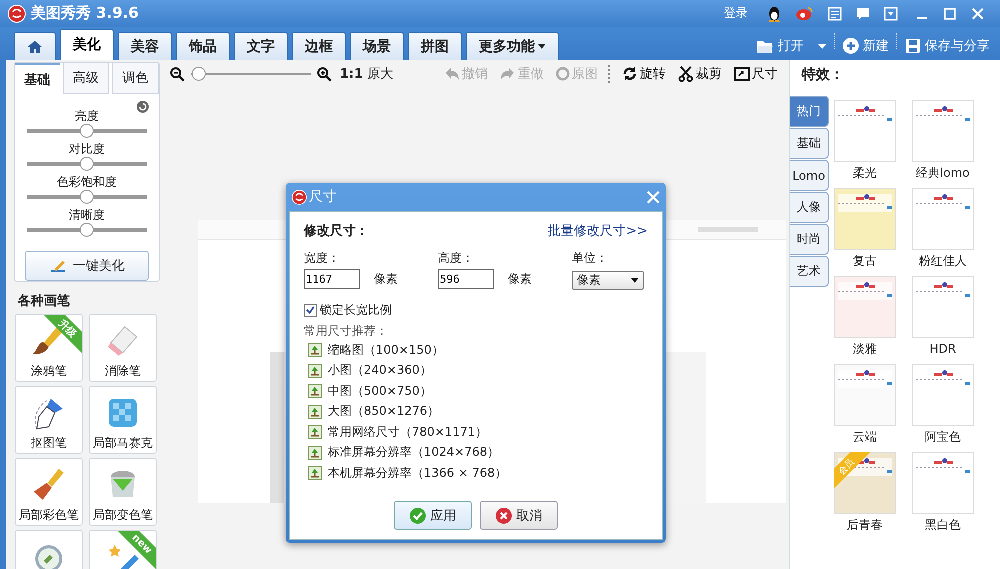 The image size is (1000, 569). I want to click on preset-size-option: 大图（850×1276）, so click(478, 412).